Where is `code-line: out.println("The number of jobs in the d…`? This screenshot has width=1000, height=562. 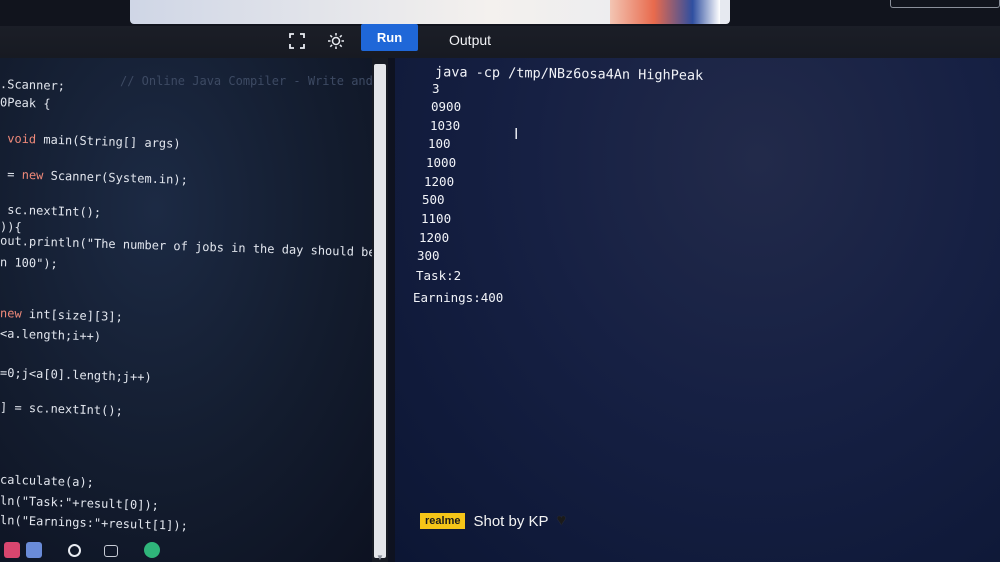
code-line: out.println("The number of jobs in the d… is located at coordinates (194, 247).